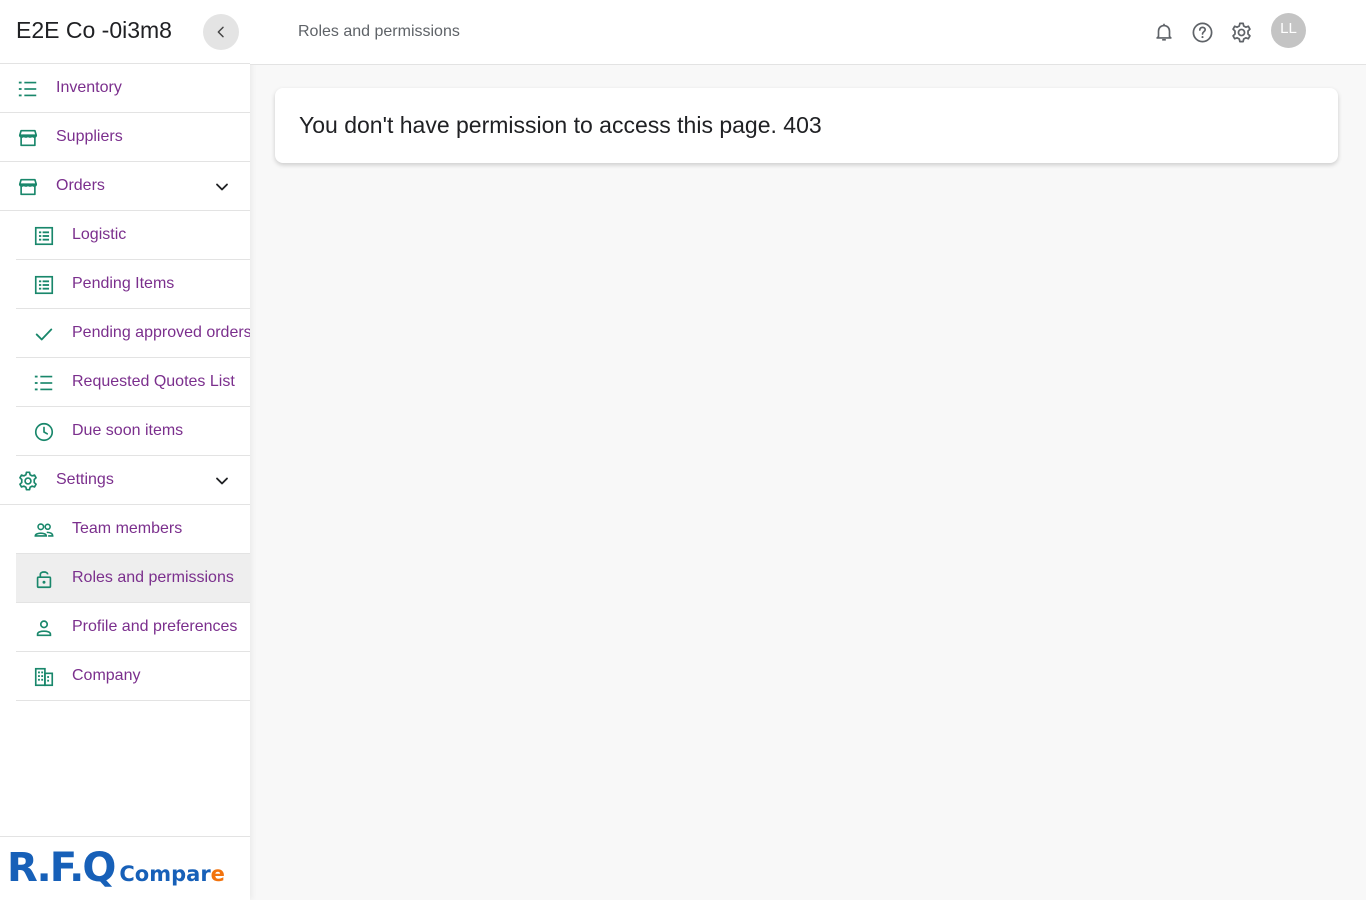 The height and width of the screenshot is (900, 1366). I want to click on bell-icon, so click(1164, 32).